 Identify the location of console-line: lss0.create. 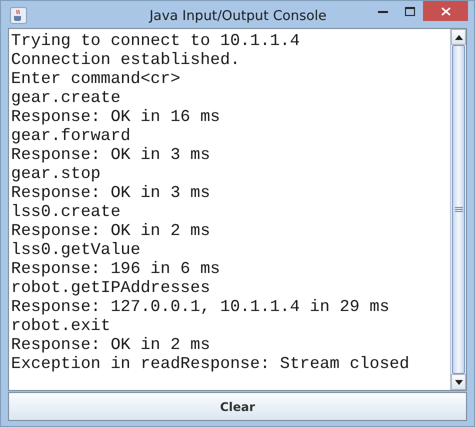
(66, 211).